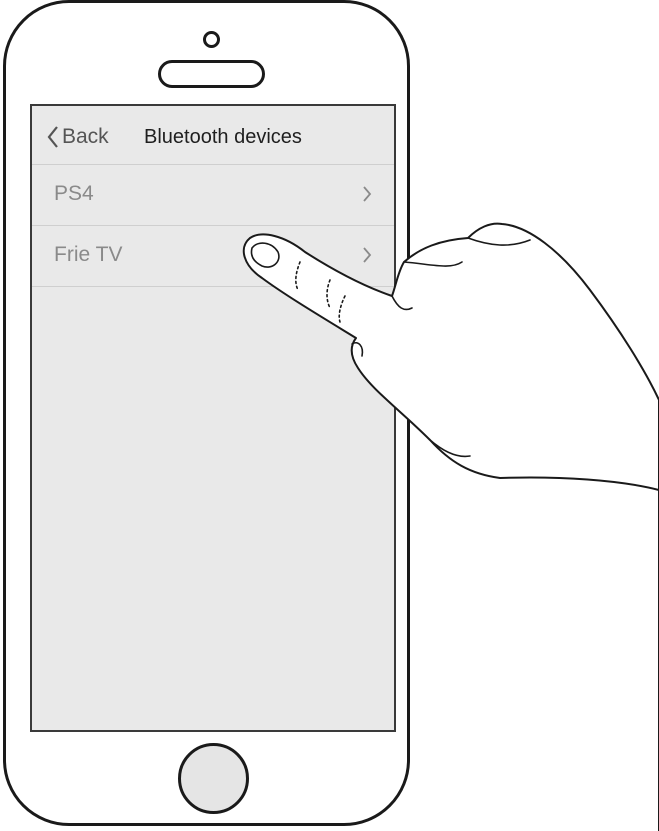  I want to click on chevron-left-icon, so click(52, 137).